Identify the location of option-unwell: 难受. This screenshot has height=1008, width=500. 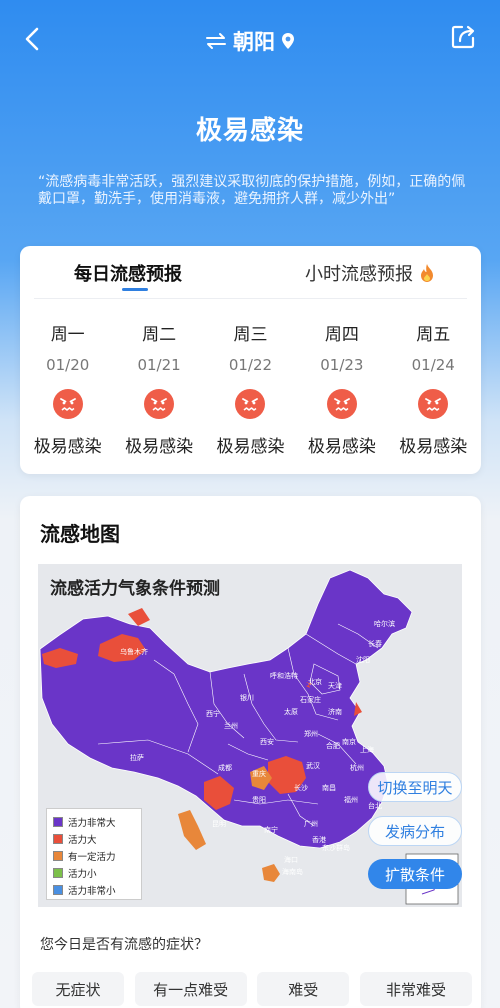
(303, 989).